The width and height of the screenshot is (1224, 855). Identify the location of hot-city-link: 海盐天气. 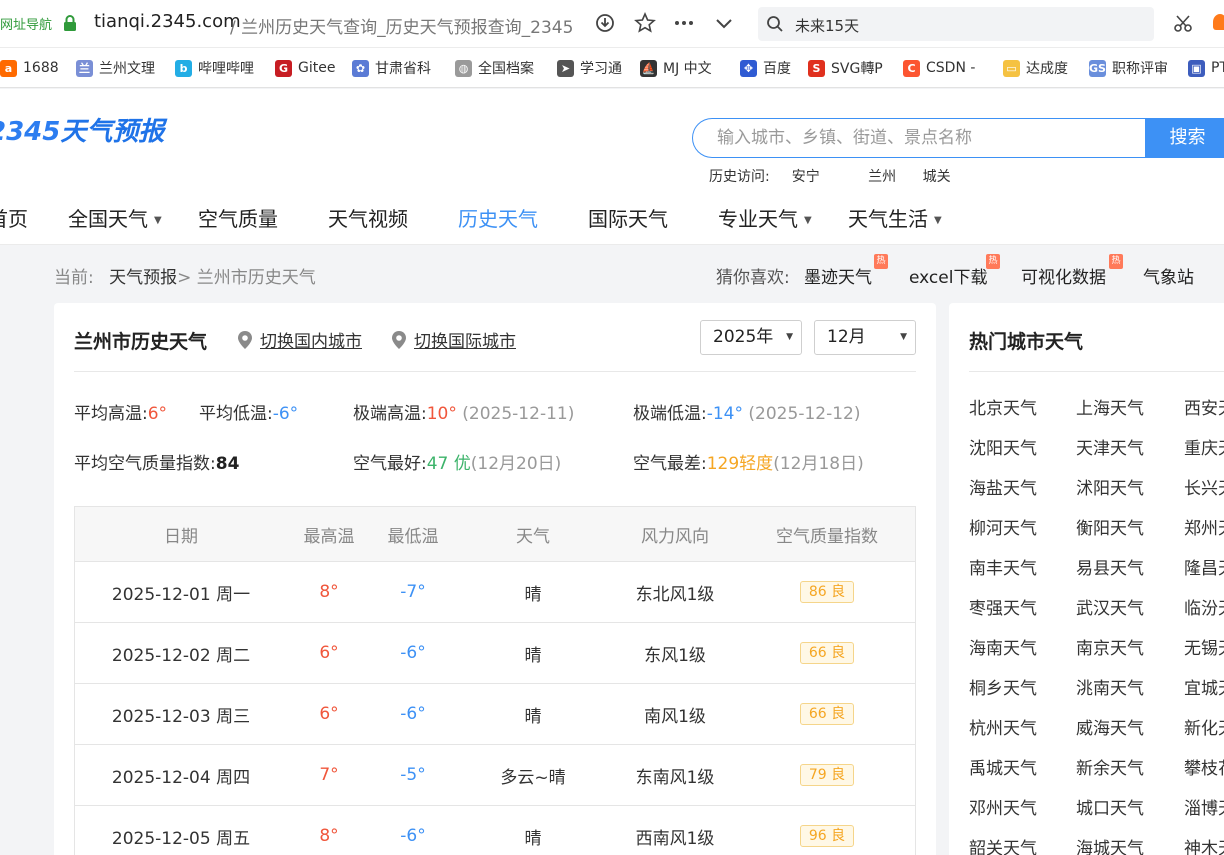
(1003, 486).